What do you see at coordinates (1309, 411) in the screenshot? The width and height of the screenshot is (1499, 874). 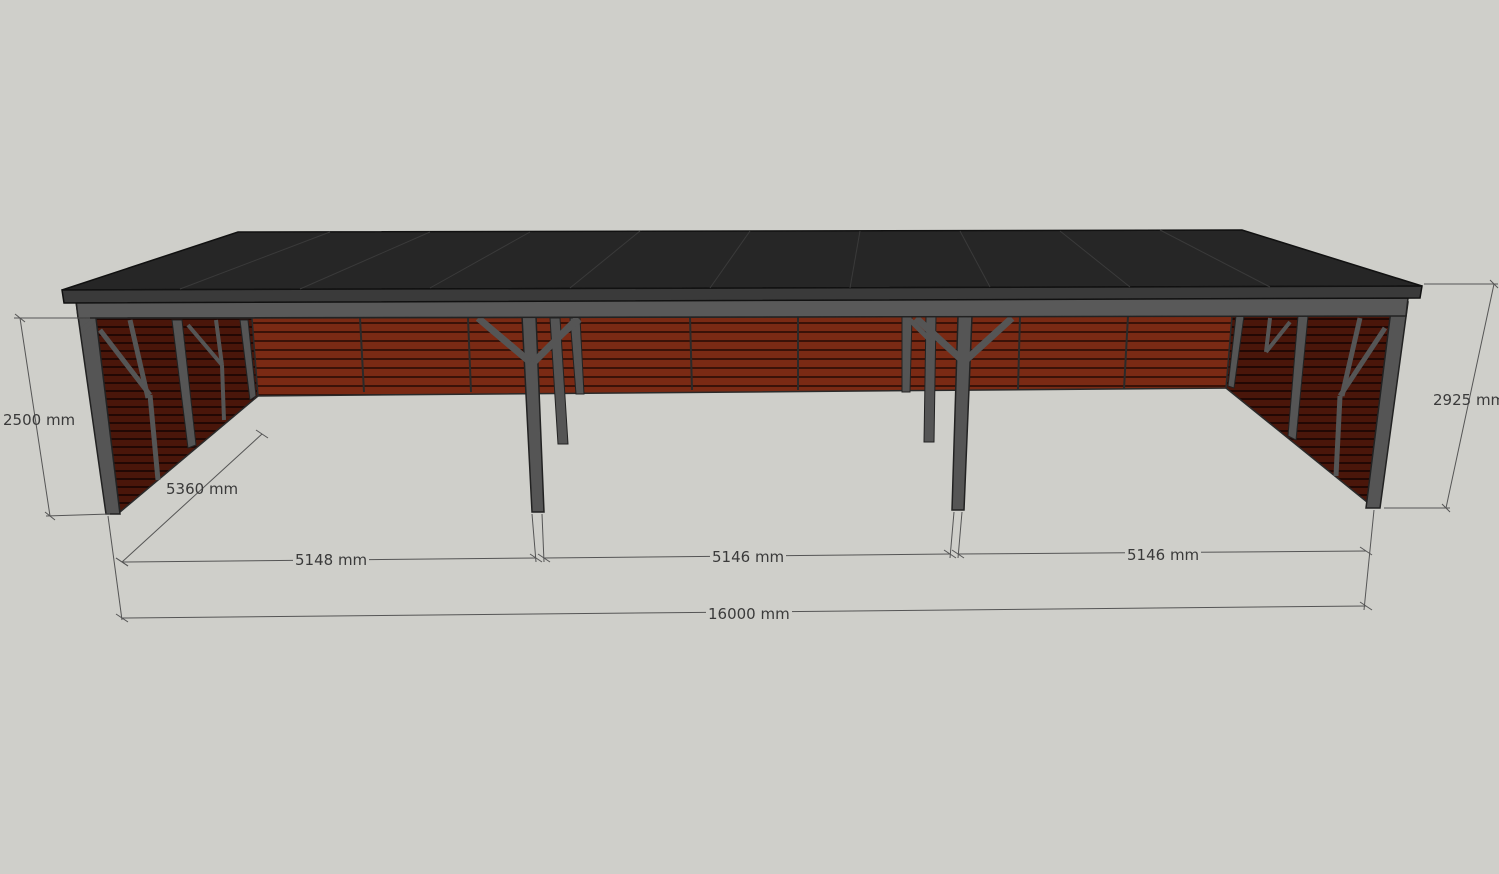 I see `right-side-wall` at bounding box center [1309, 411].